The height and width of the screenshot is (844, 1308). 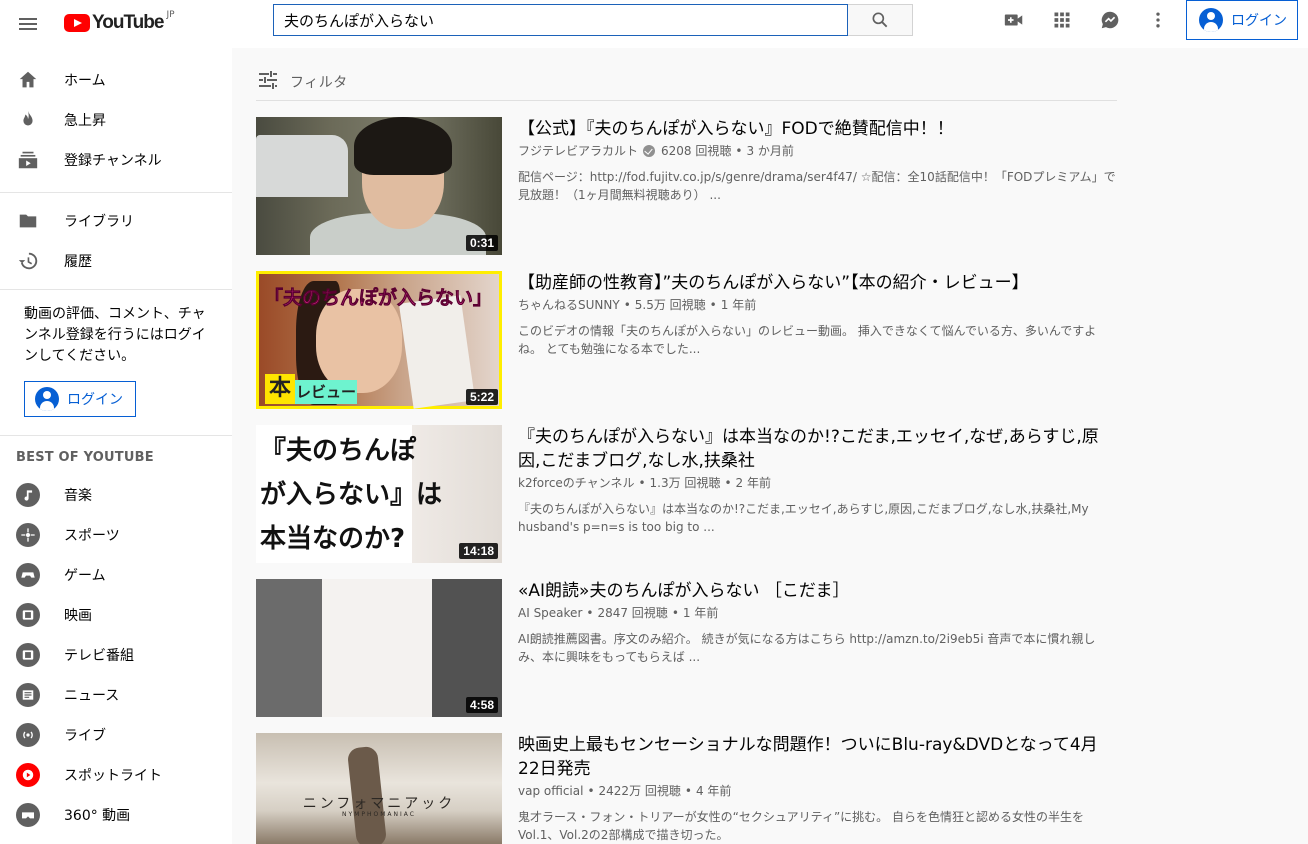 I want to click on sidebar-item-label: 急上昇, so click(x=85, y=121).